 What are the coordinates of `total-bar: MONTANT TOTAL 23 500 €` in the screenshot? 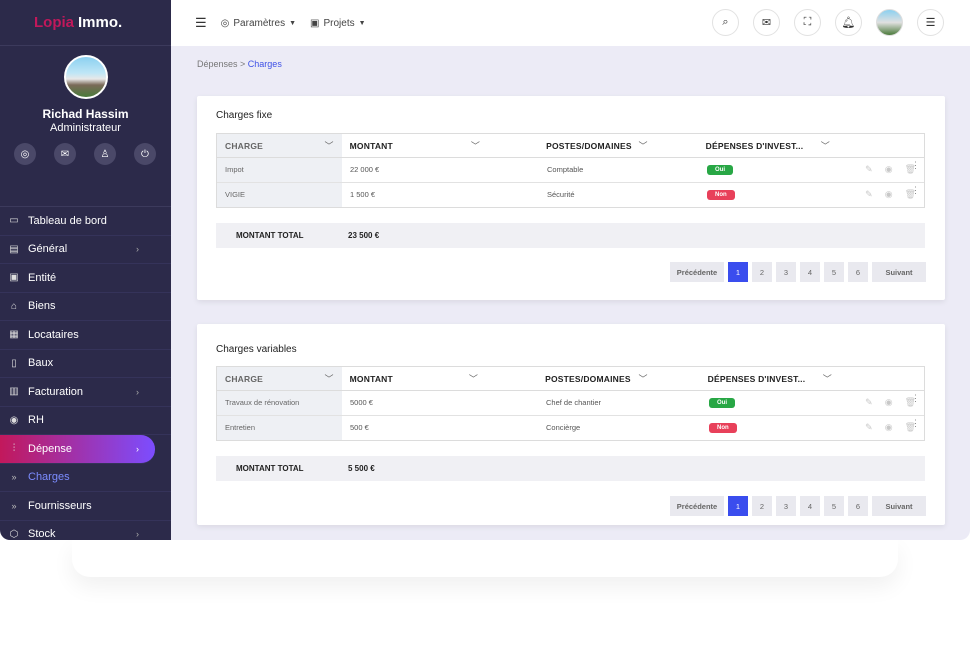 It's located at (570, 235).